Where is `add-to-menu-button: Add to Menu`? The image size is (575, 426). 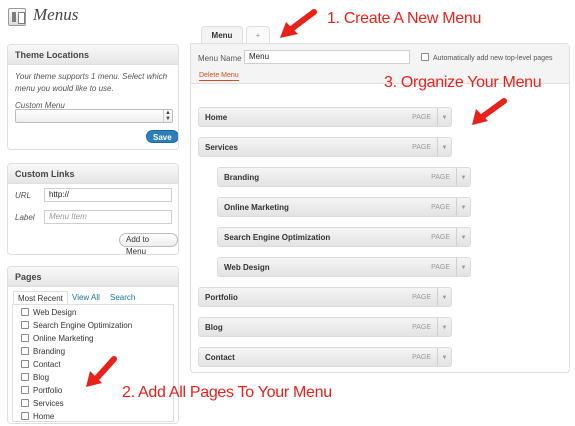
add-to-menu-button: Add to Menu is located at coordinates (148, 243).